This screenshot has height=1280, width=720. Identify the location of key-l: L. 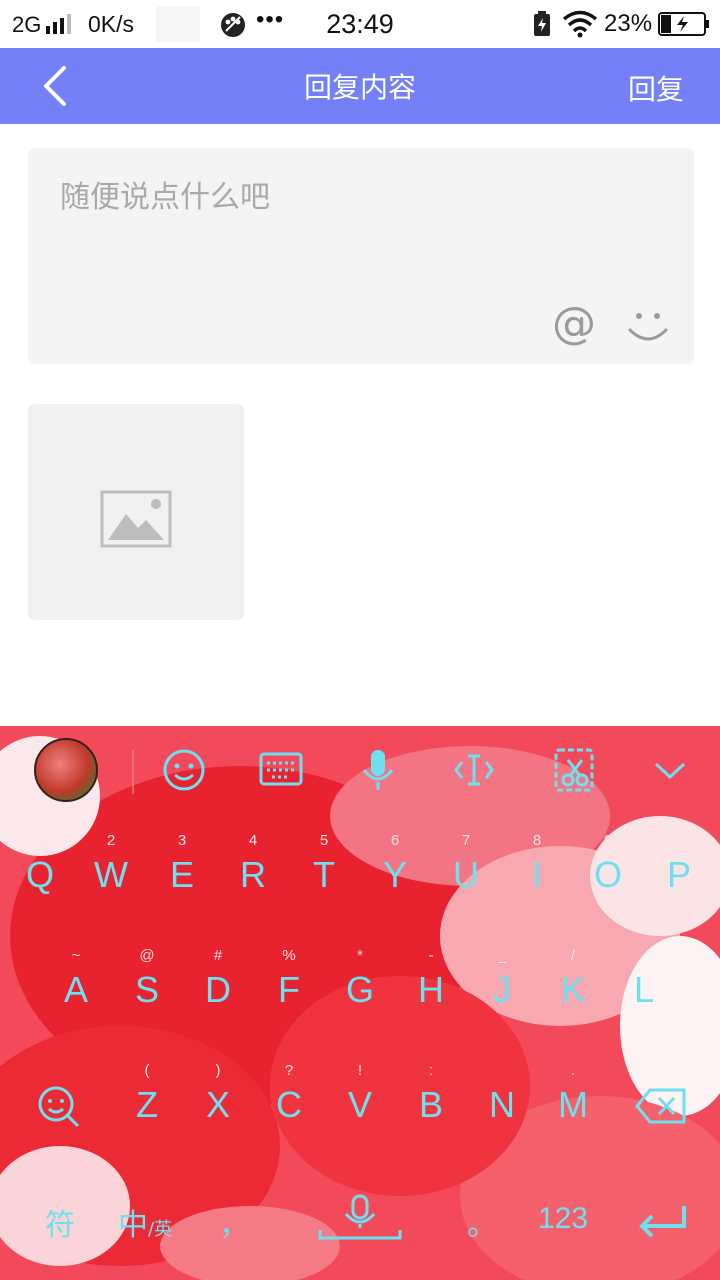
(644, 1002).